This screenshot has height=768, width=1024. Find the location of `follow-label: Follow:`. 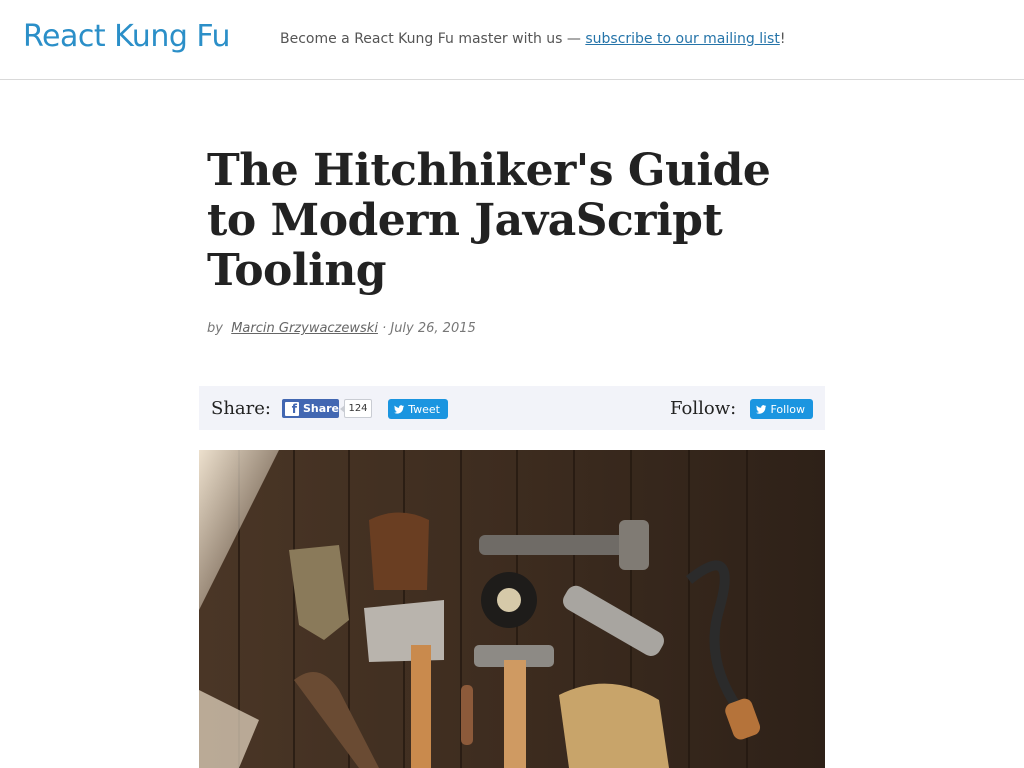

follow-label: Follow: is located at coordinates (703, 408).